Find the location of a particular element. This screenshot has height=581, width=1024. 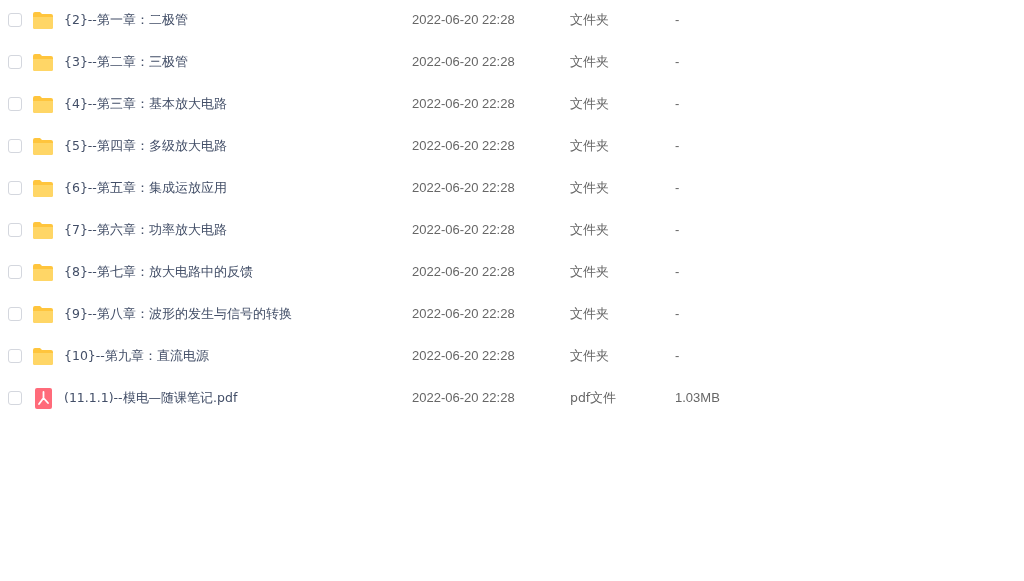

file-name: {8}--第七章：放大电路中的反馈 is located at coordinates (238, 272).